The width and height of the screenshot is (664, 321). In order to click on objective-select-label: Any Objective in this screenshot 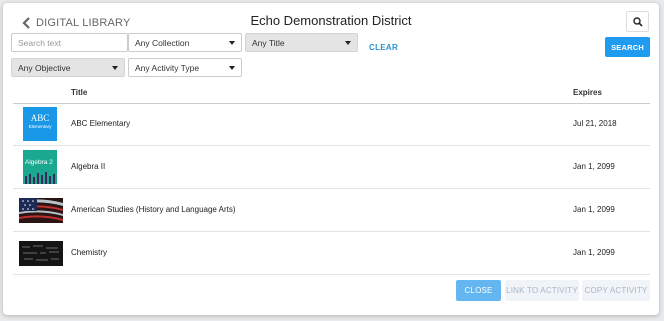, I will do `click(44, 67)`.